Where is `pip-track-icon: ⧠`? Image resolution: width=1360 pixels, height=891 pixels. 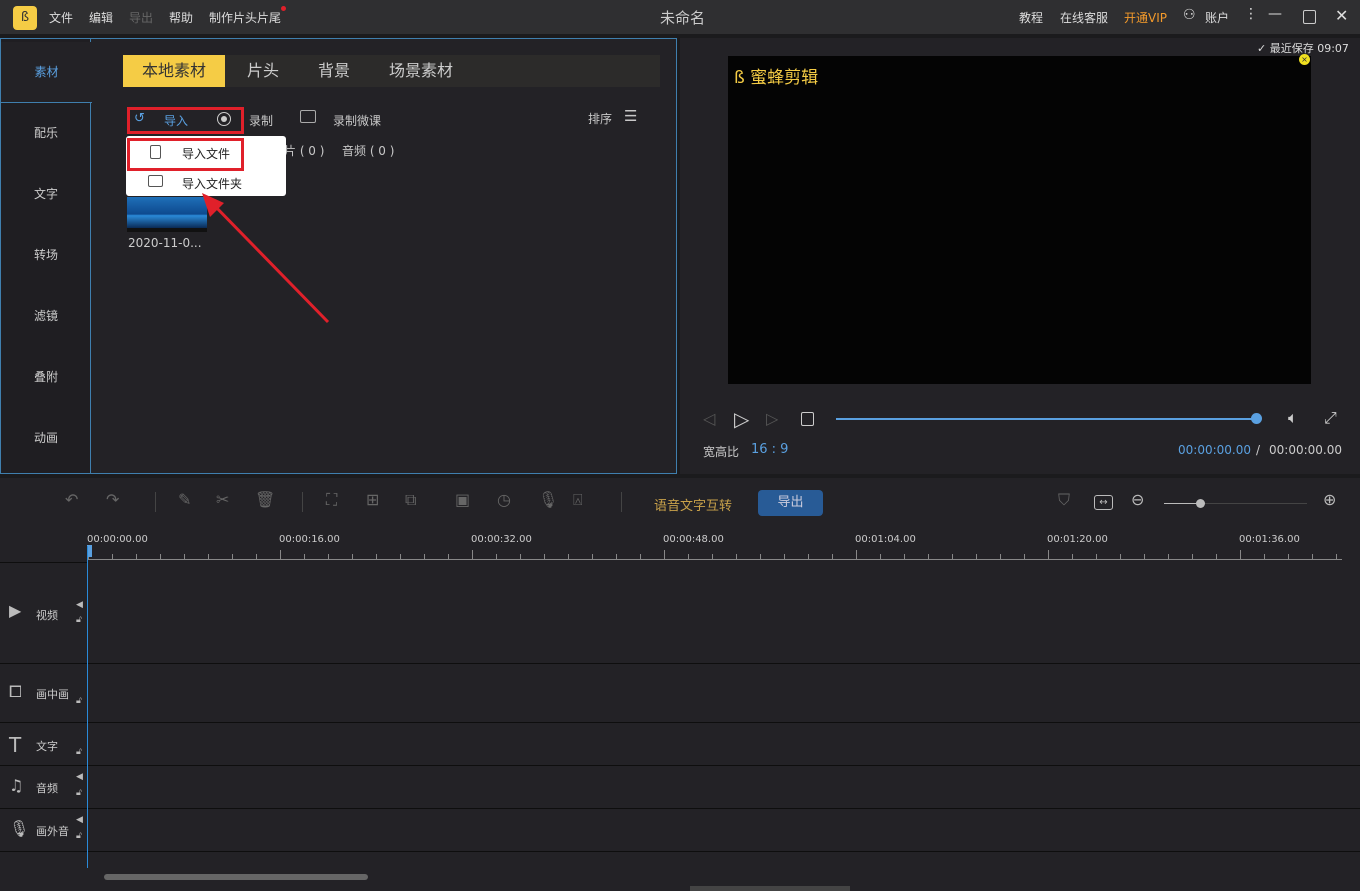
pip-track-icon: ⧠ is located at coordinates (15, 691).